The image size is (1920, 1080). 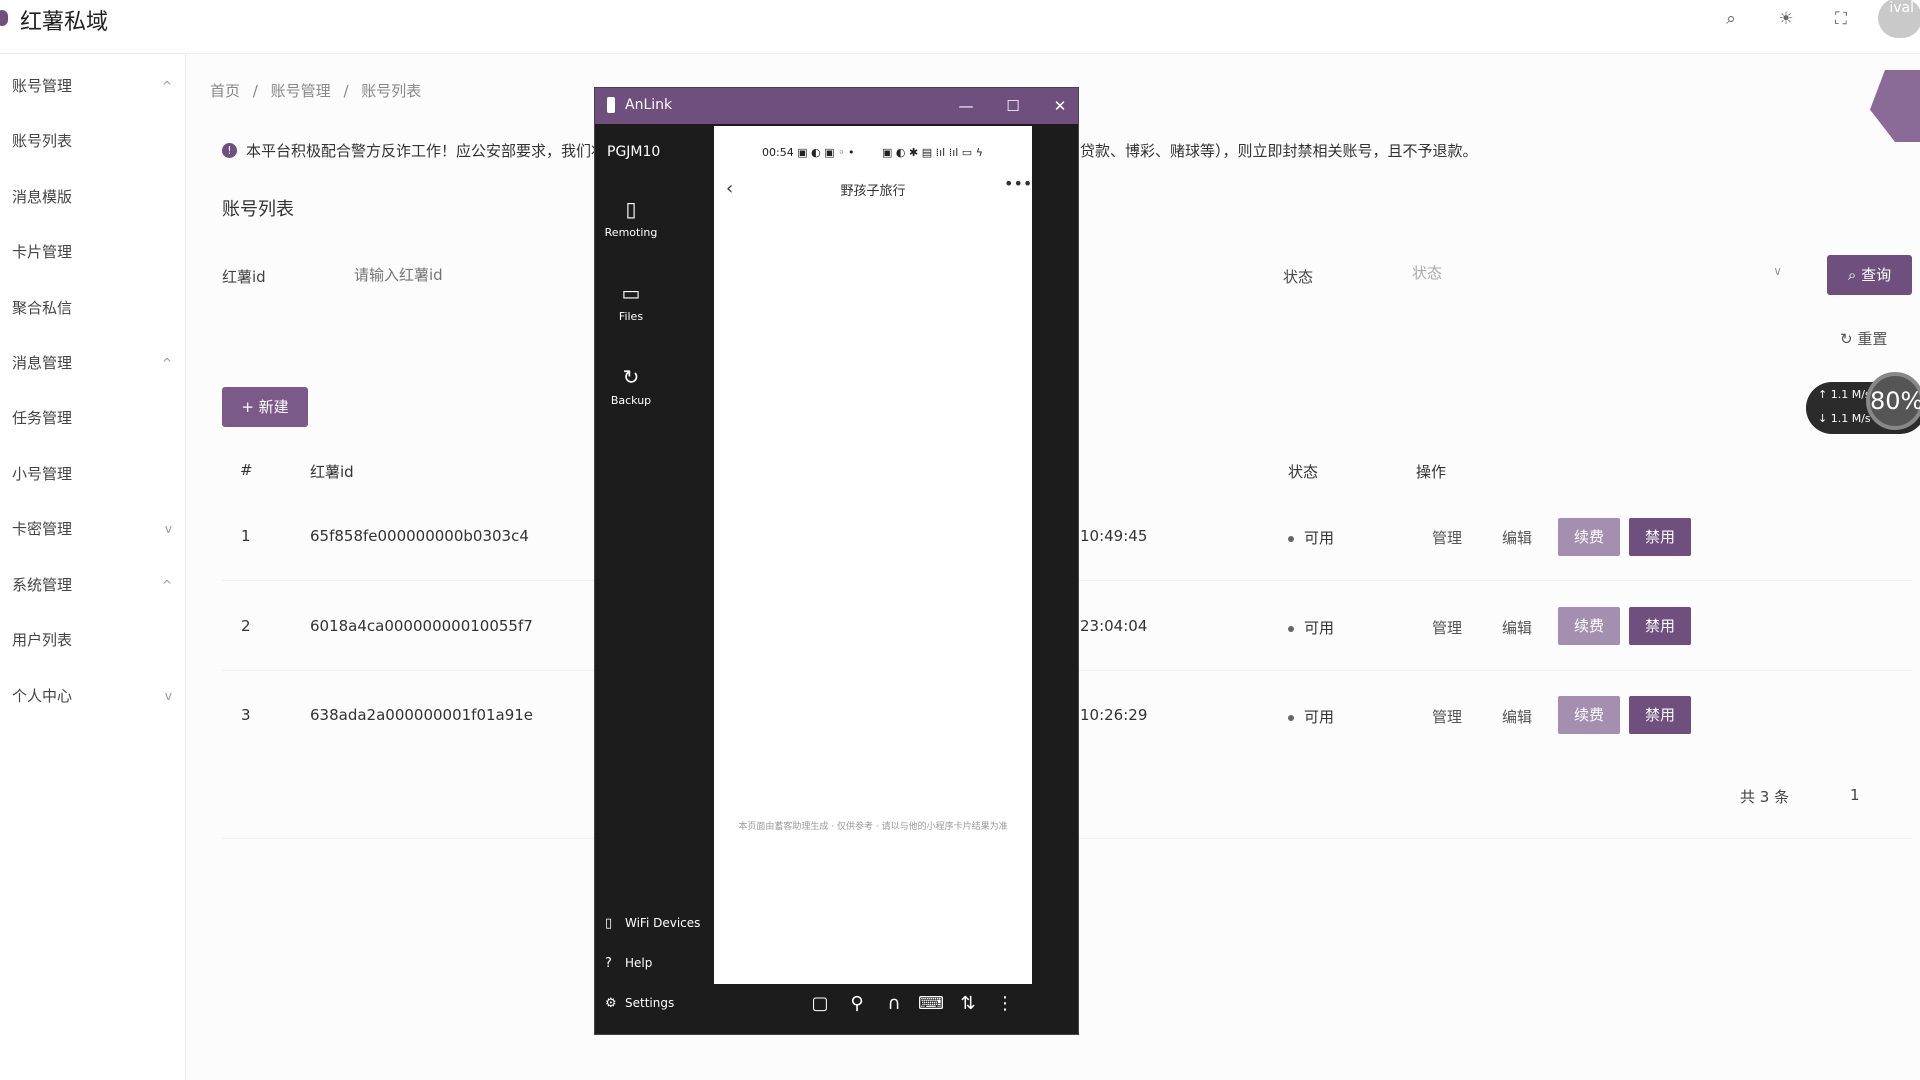 What do you see at coordinates (836, 106) in the screenshot?
I see `anlink-titlebar: AnLink — ☐ ✕` at bounding box center [836, 106].